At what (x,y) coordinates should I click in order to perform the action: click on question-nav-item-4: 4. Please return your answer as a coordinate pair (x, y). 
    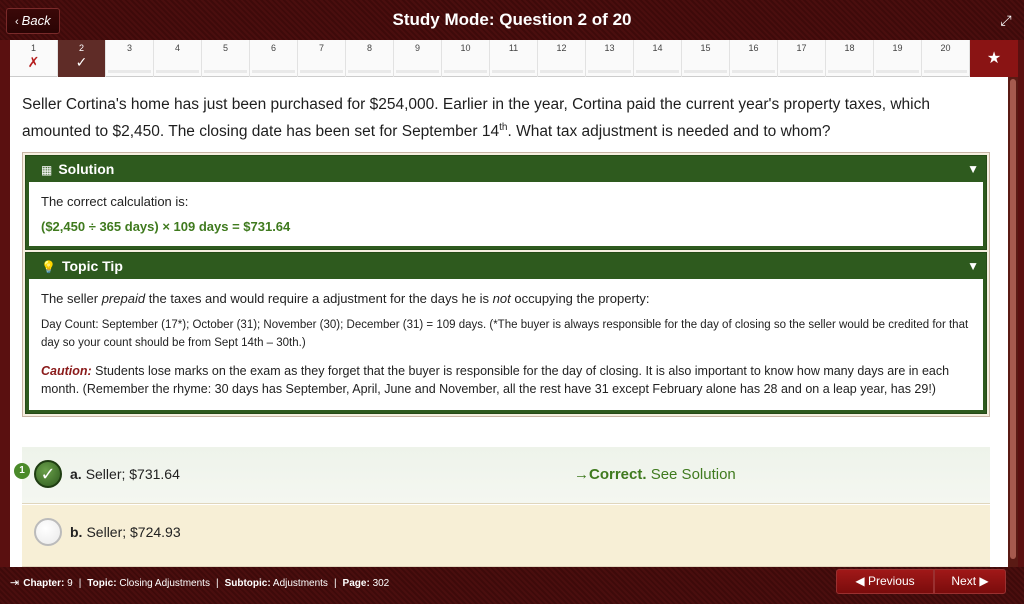
    Looking at the image, I should click on (178, 58).